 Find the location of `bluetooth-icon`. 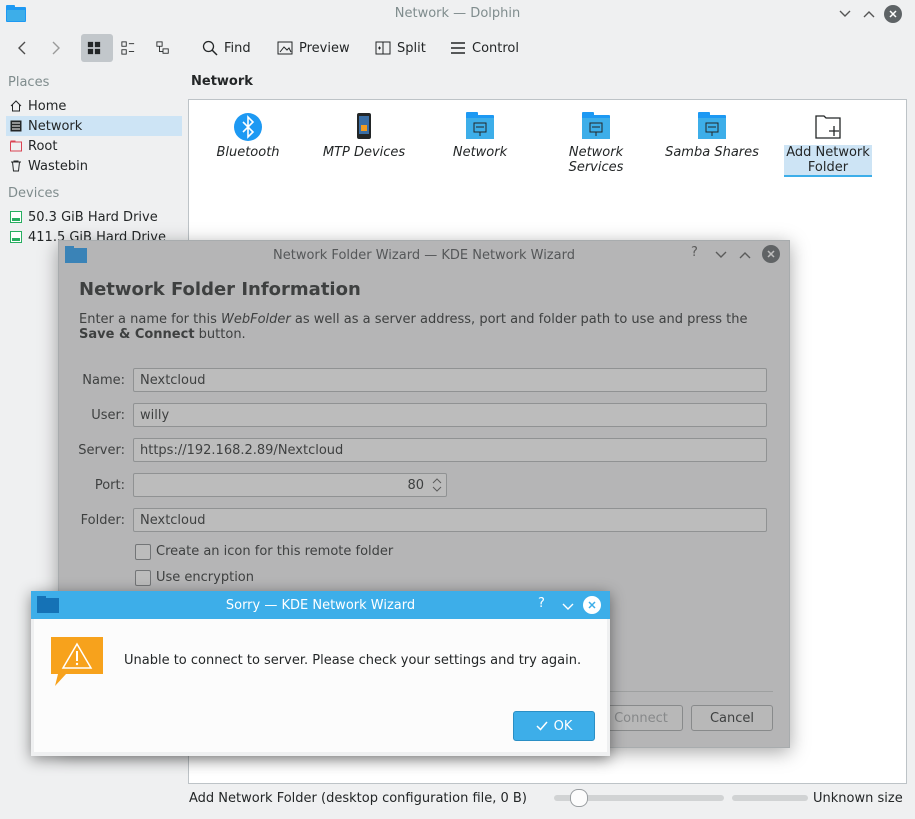

bluetooth-icon is located at coordinates (248, 127).